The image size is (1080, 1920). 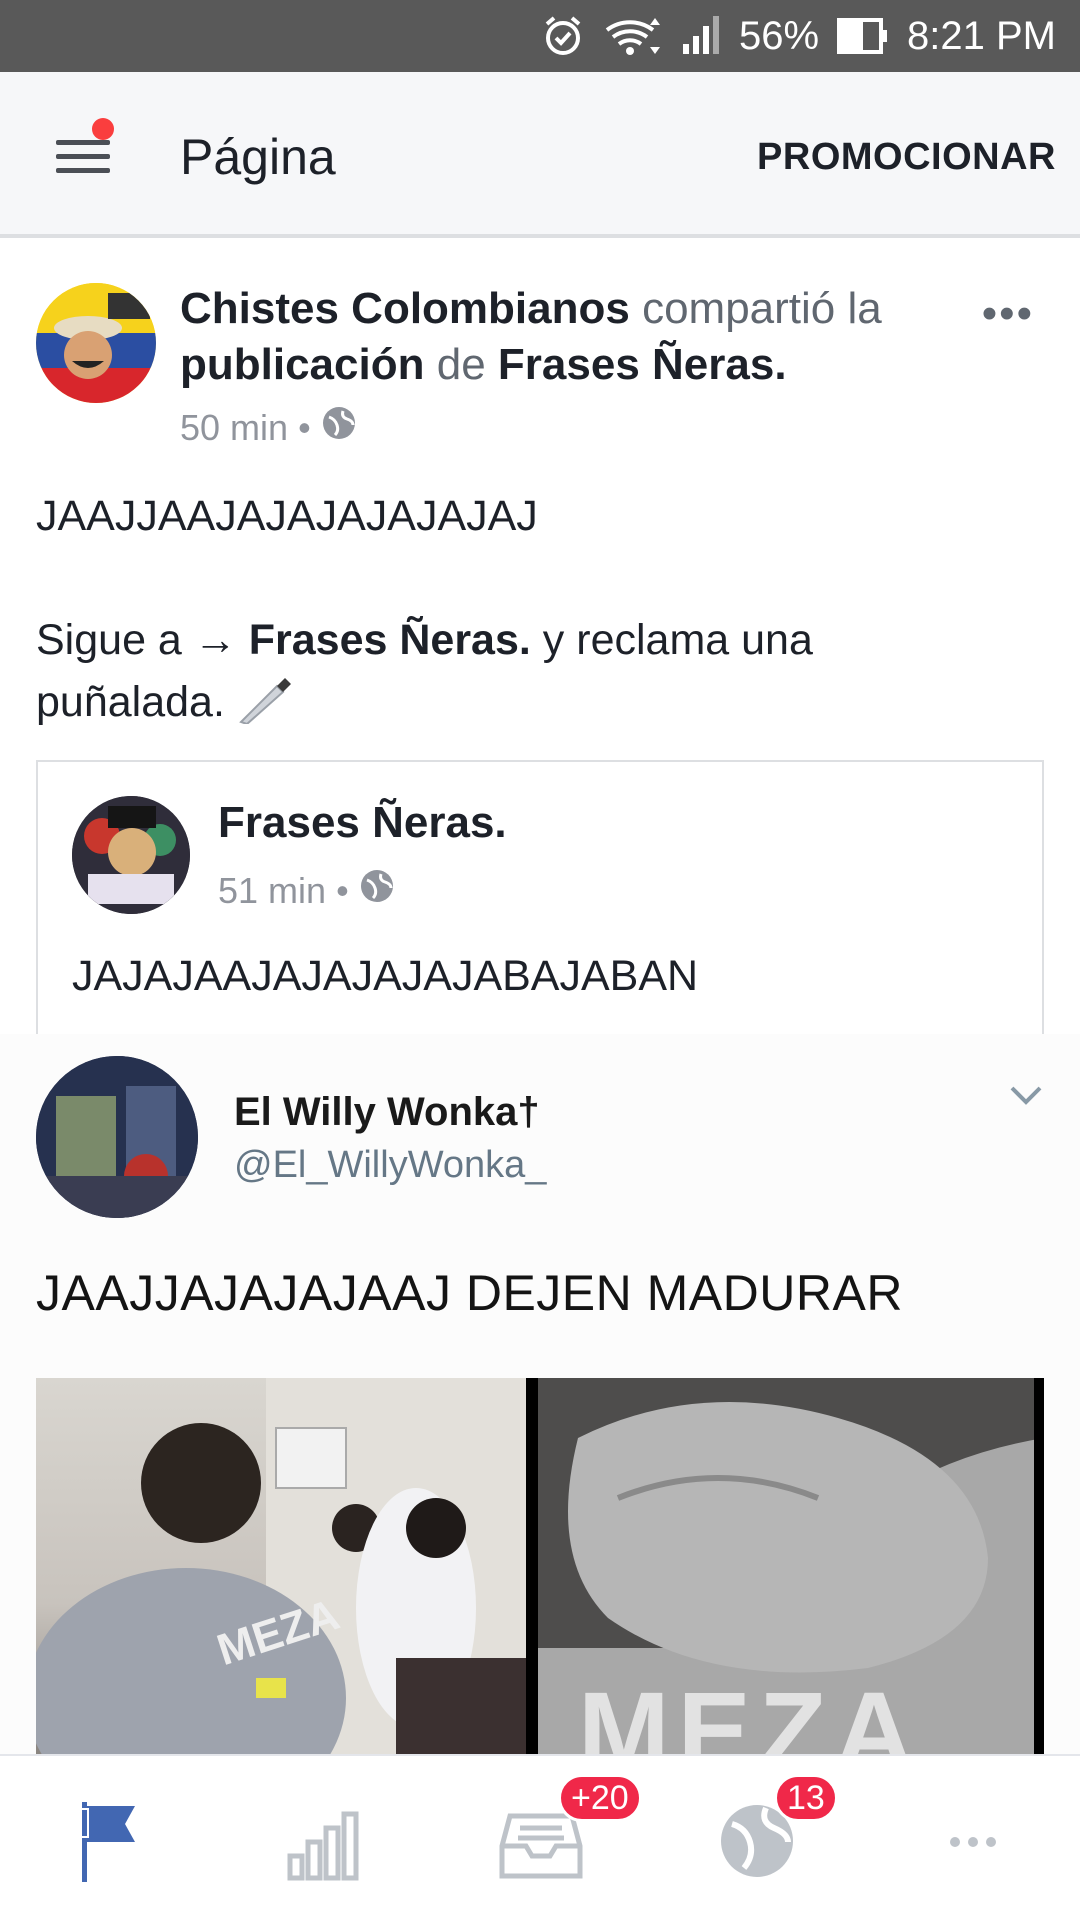 I want to click on knife-icon, so click(x=265, y=702).